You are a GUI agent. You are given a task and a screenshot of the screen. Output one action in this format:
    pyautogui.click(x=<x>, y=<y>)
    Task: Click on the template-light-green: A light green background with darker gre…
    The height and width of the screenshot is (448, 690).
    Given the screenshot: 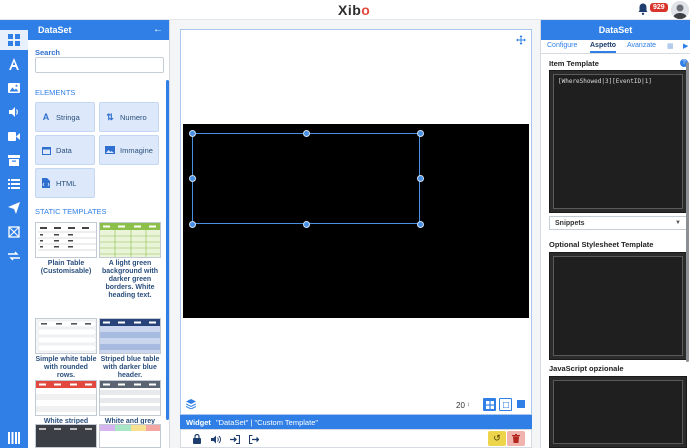 What is the action you would take?
    pyautogui.click(x=130, y=261)
    